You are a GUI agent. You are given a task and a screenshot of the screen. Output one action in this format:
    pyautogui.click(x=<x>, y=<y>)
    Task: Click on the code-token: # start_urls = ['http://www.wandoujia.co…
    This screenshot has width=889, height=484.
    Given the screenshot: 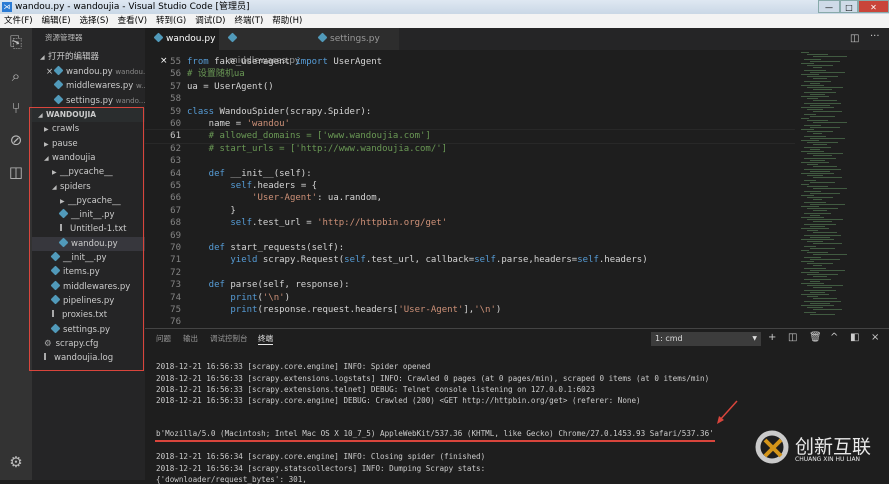 What is the action you would take?
    pyautogui.click(x=317, y=148)
    